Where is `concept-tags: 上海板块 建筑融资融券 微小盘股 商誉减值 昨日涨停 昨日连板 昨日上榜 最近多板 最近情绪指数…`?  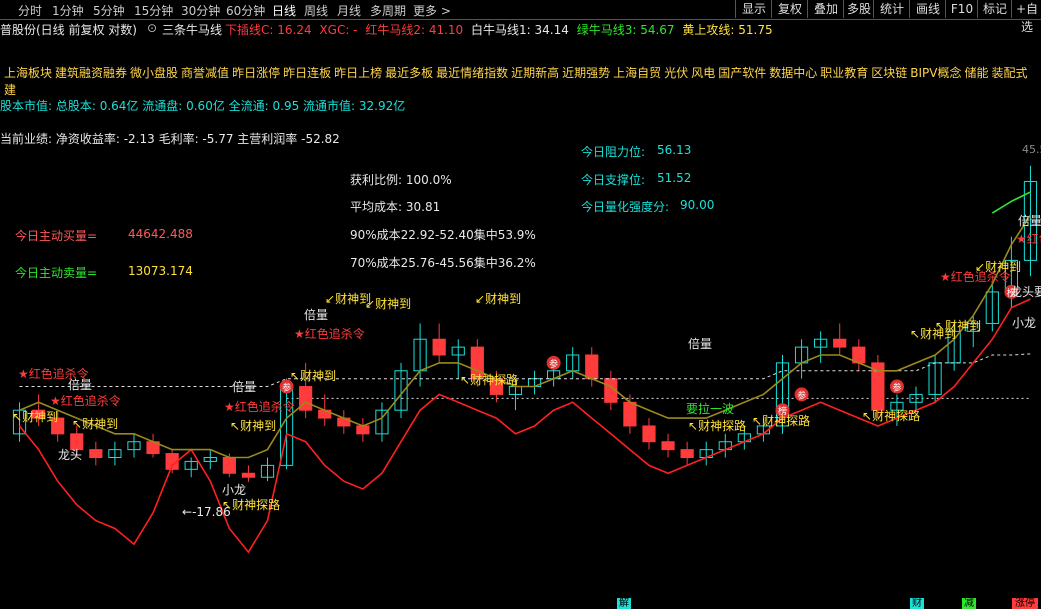
concept-tags: 上海板块 建筑融资融券 微小盘股 商誉减值 昨日涨停 昨日连板 昨日上榜 最近多板 最近情绪指数… is located at coordinates (522, 81).